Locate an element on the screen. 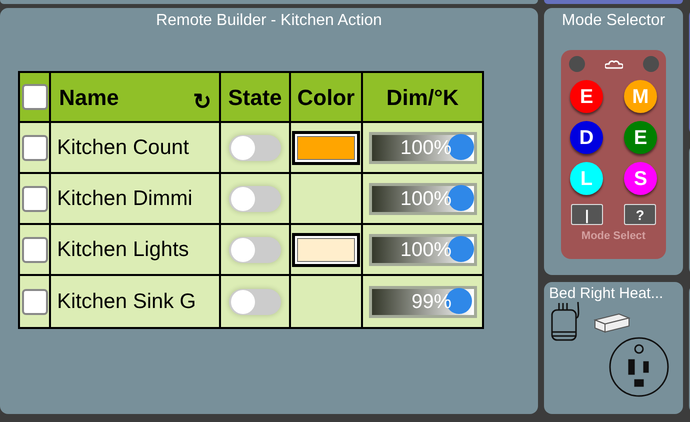  small-button: ? is located at coordinates (640, 214).